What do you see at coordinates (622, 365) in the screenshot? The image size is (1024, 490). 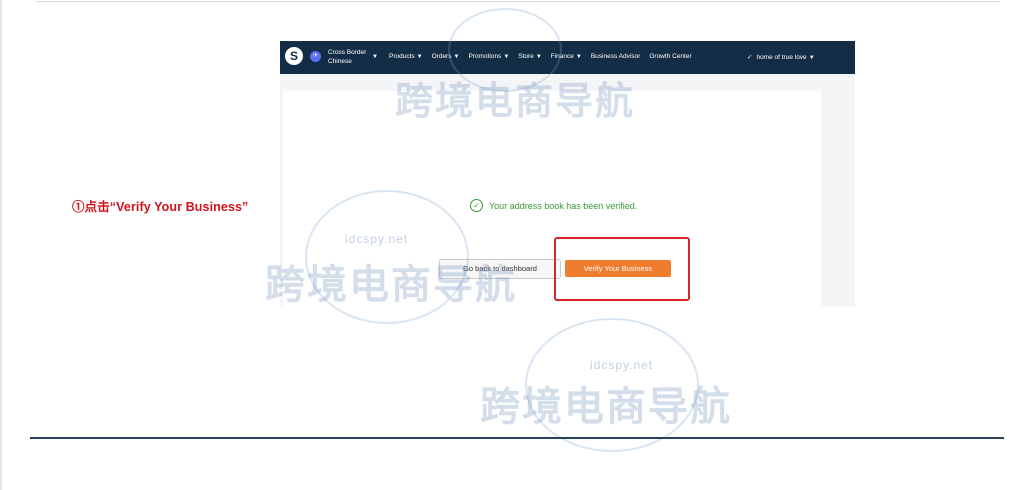 I see `watermark-site: idcspy.net` at bounding box center [622, 365].